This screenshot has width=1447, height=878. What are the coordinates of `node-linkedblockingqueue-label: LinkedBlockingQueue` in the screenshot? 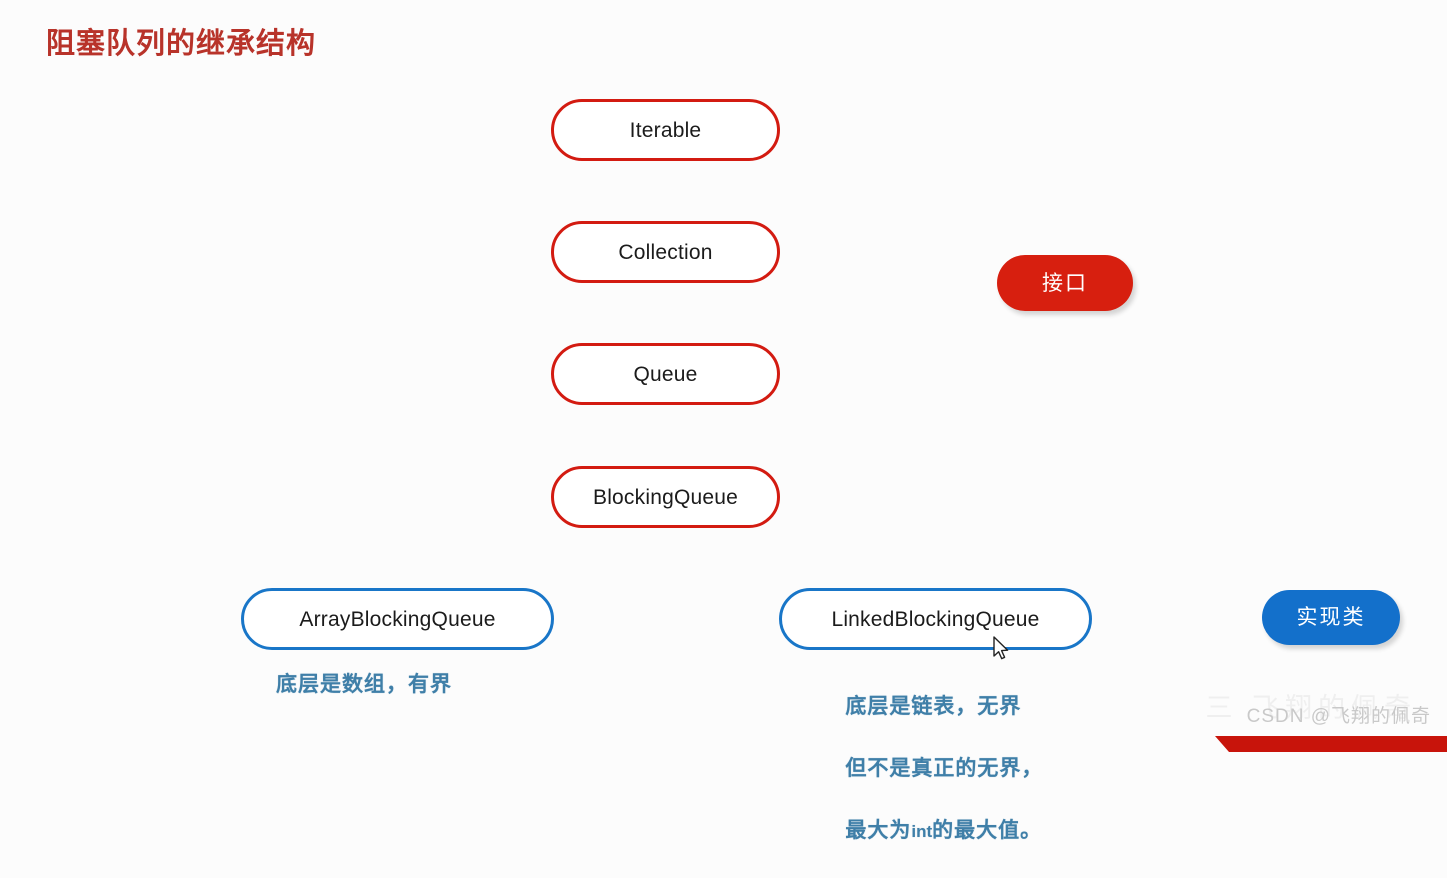 It's located at (935, 619).